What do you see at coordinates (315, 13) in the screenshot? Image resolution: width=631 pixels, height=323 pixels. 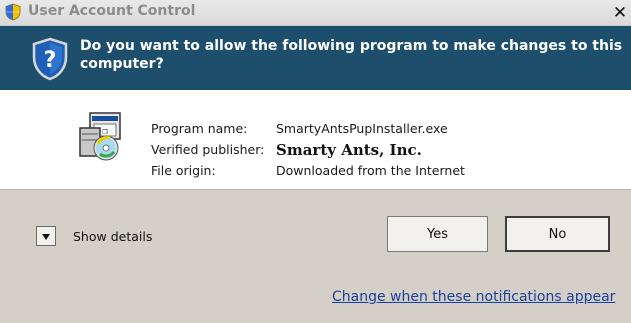 I see `title-bar: User Account Control ✕` at bounding box center [315, 13].